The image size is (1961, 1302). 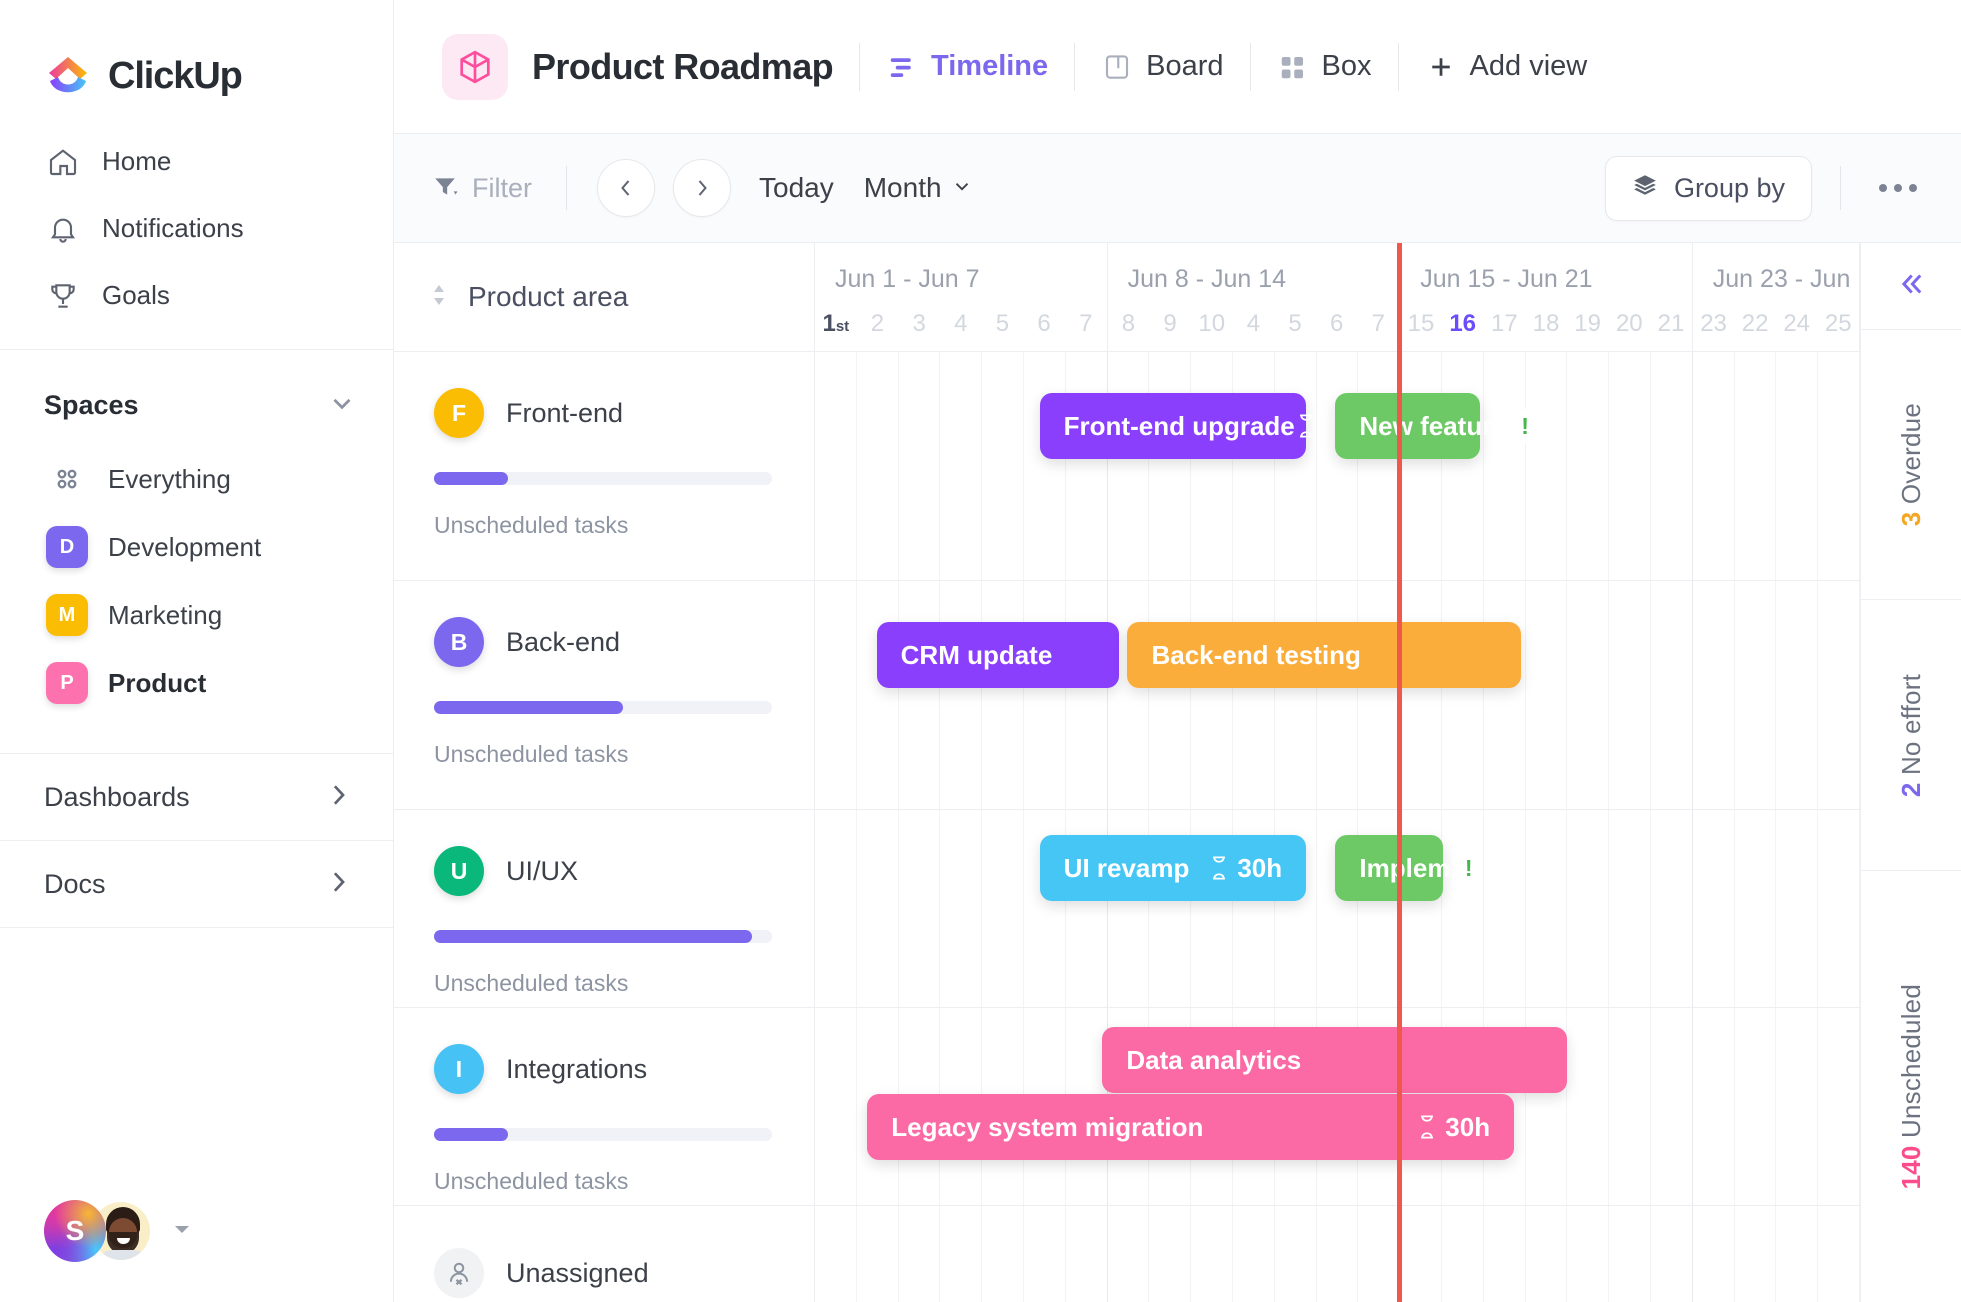 I want to click on row-label: UI/UX, so click(x=542, y=870).